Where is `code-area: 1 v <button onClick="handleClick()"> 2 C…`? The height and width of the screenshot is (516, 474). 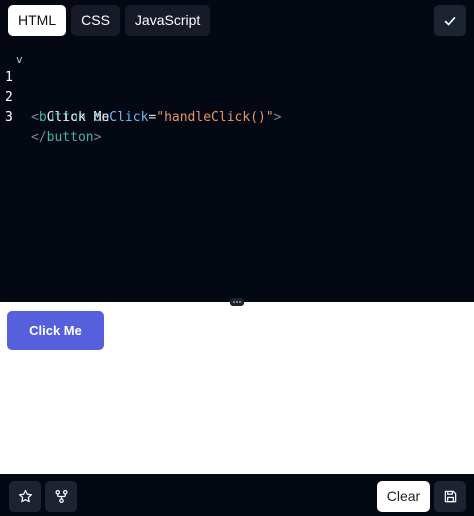 code-area: 1 v <button onClick="handleClick()"> 2 C… is located at coordinates (140, 96).